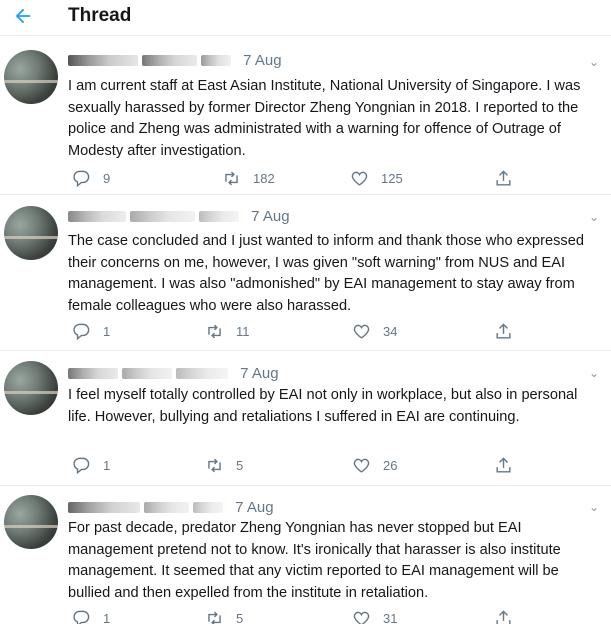 This screenshot has height=624, width=611. What do you see at coordinates (298, 331) in the screenshot?
I see `tweet-actions: 1 11 34` at bounding box center [298, 331].